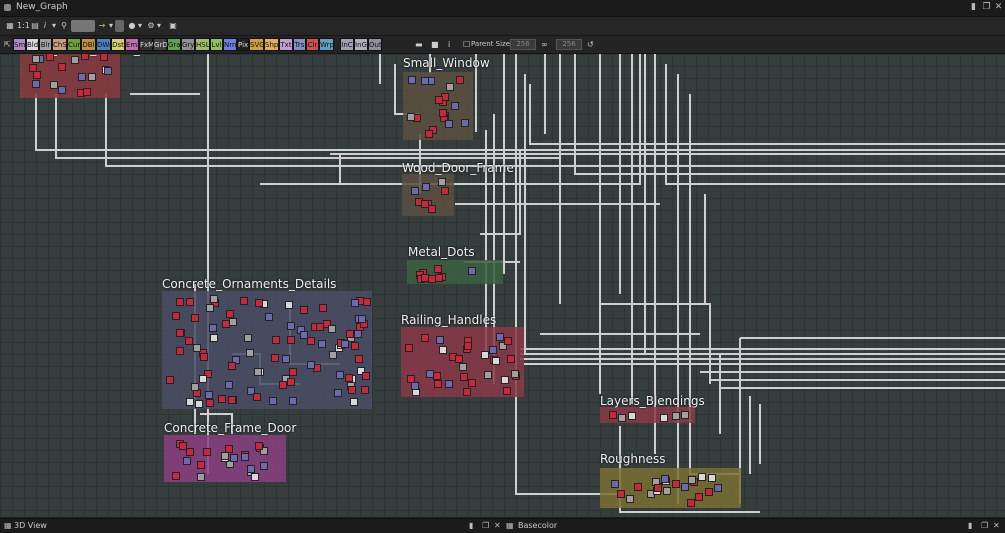  I want to click on filter-chip-pix: Pix, so click(243, 44).